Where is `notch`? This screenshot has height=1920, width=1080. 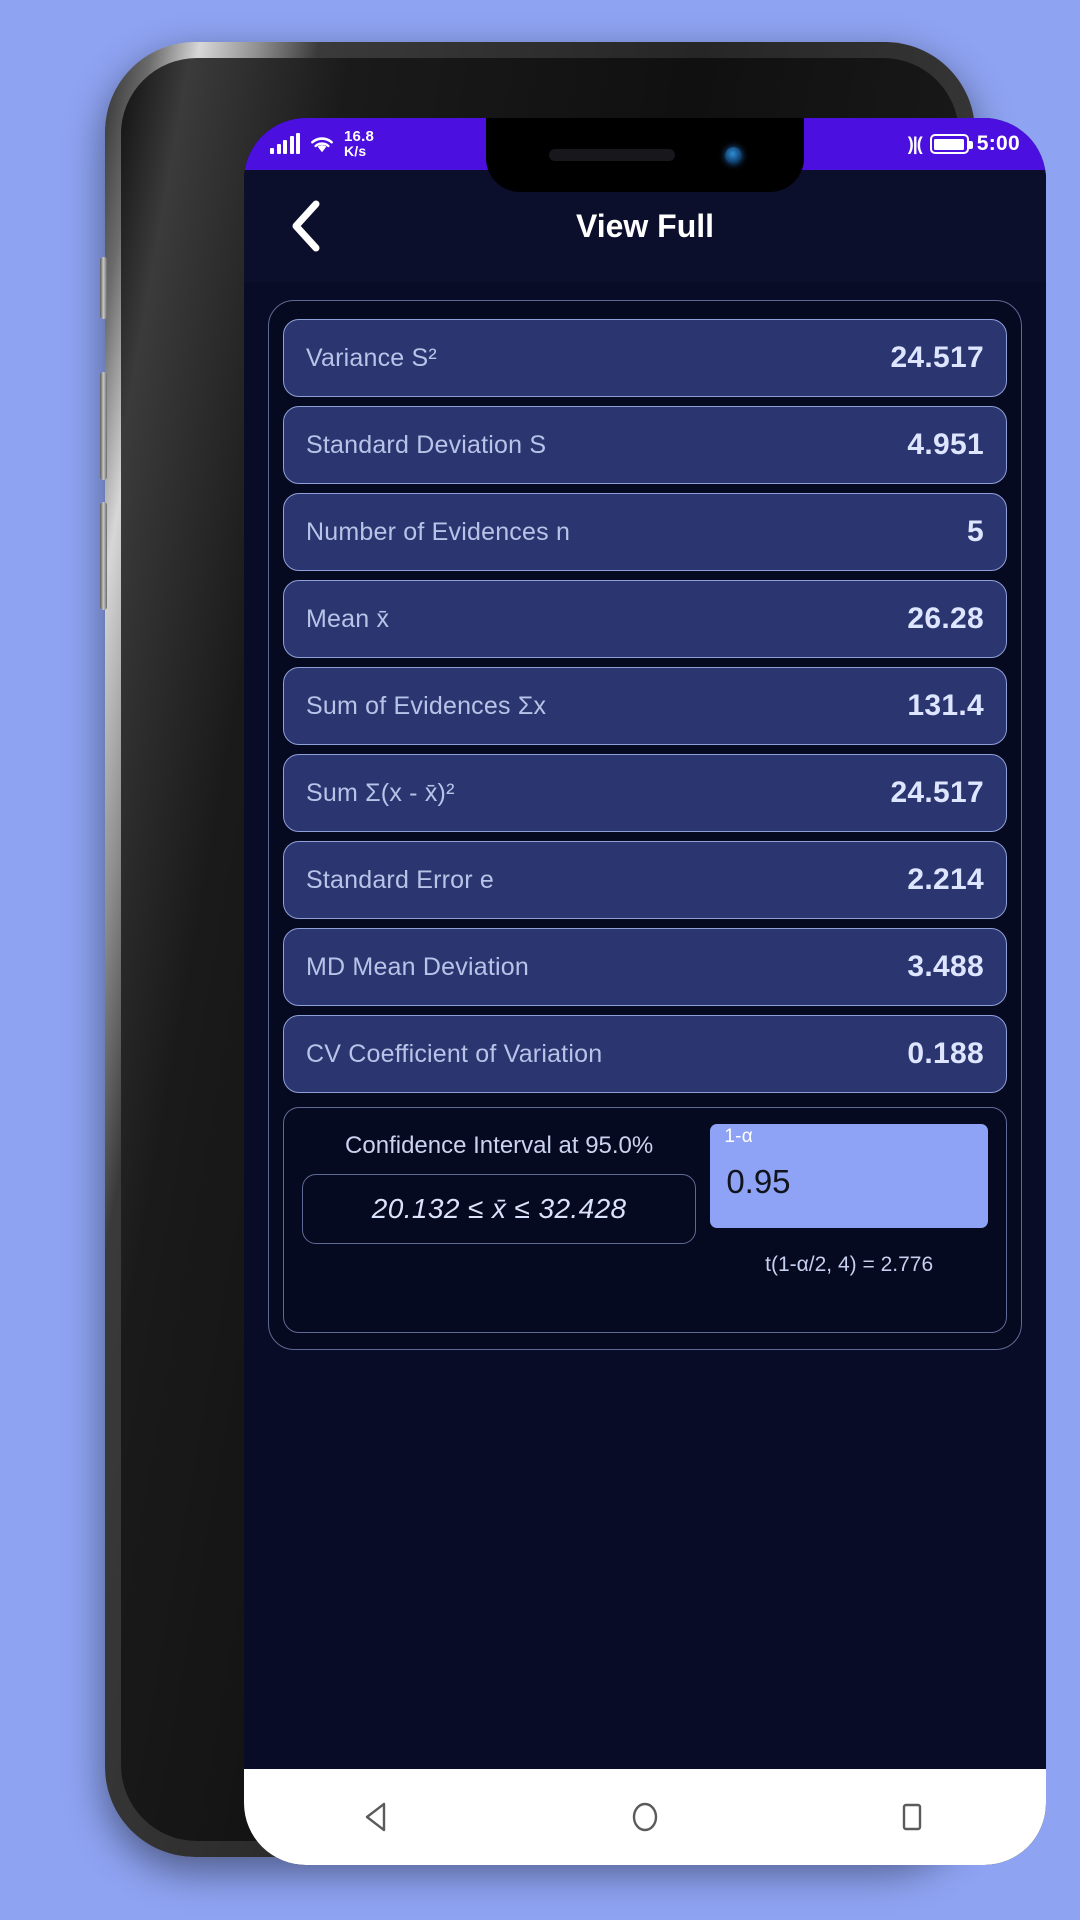
notch is located at coordinates (645, 155).